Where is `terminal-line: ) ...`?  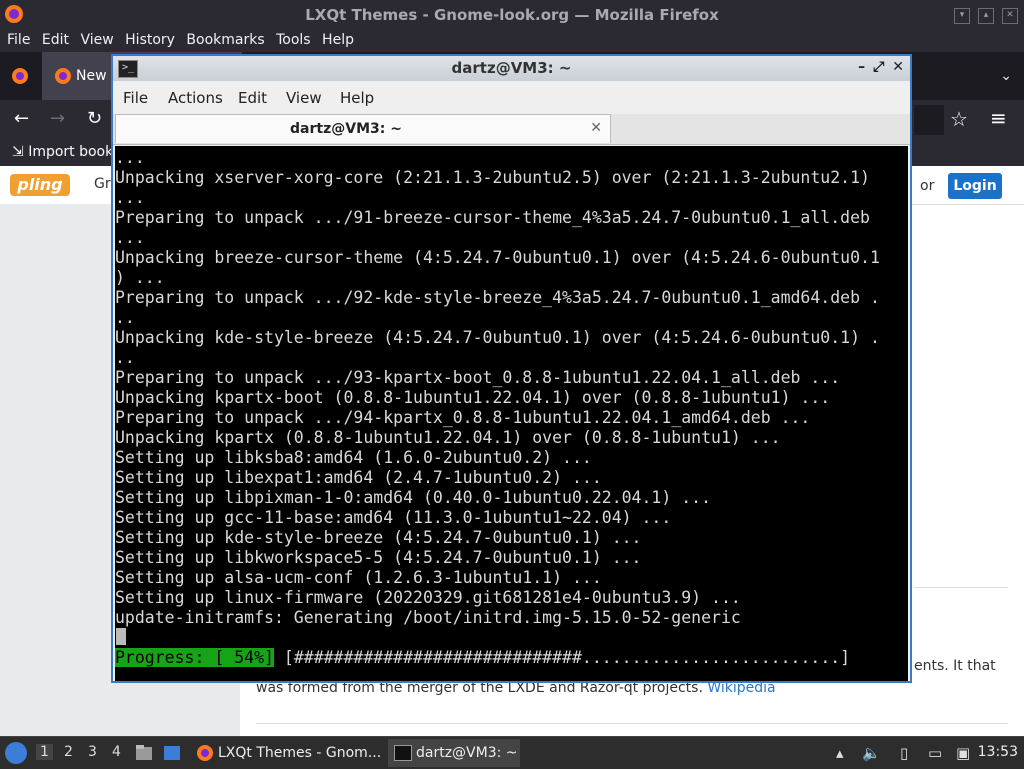 terminal-line: ) ... is located at coordinates (140, 277).